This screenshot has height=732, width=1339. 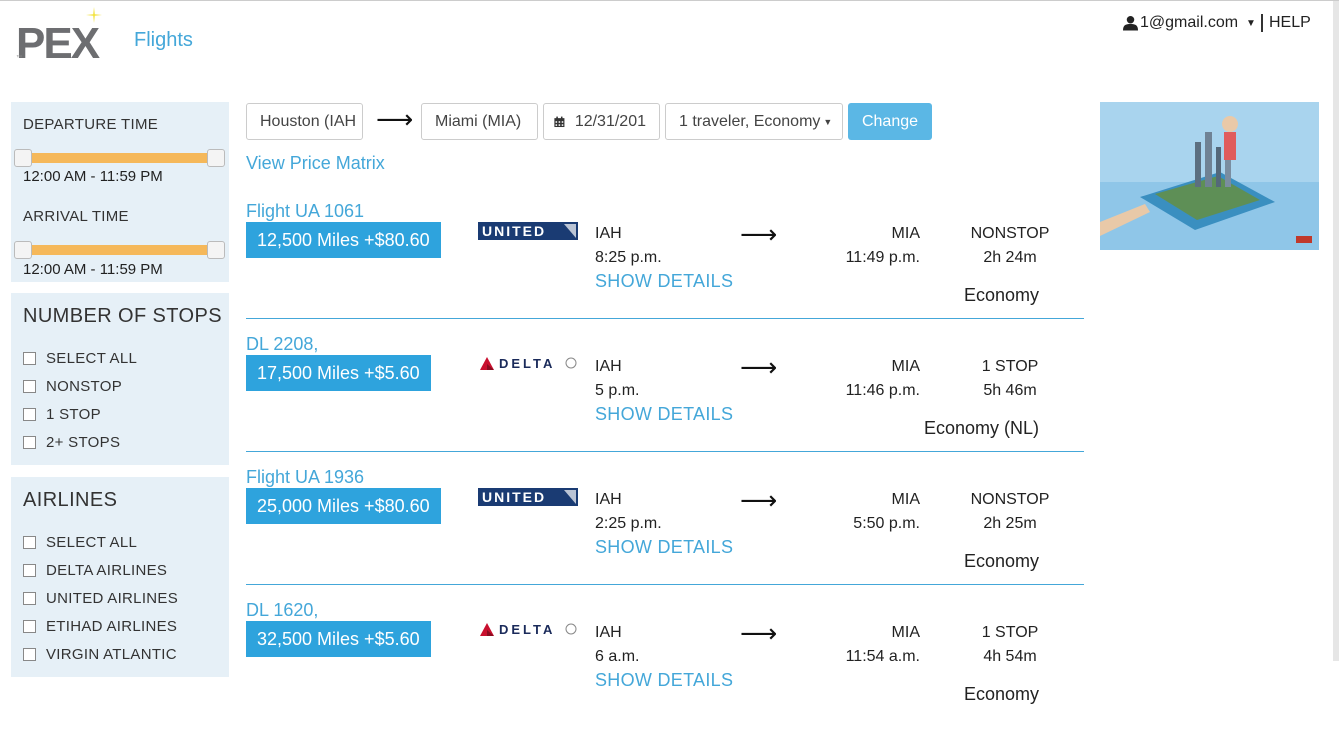 I want to click on united-logo: UNITED, so click(x=528, y=497).